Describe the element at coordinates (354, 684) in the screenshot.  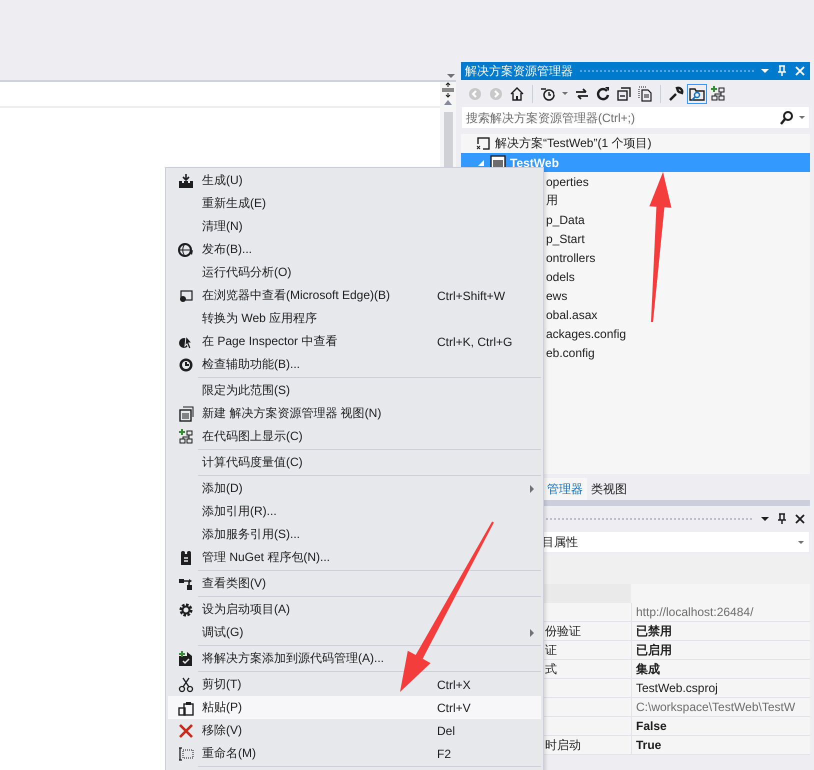
I see `menu-item: 剪切(T) Ctrl+X` at that location.